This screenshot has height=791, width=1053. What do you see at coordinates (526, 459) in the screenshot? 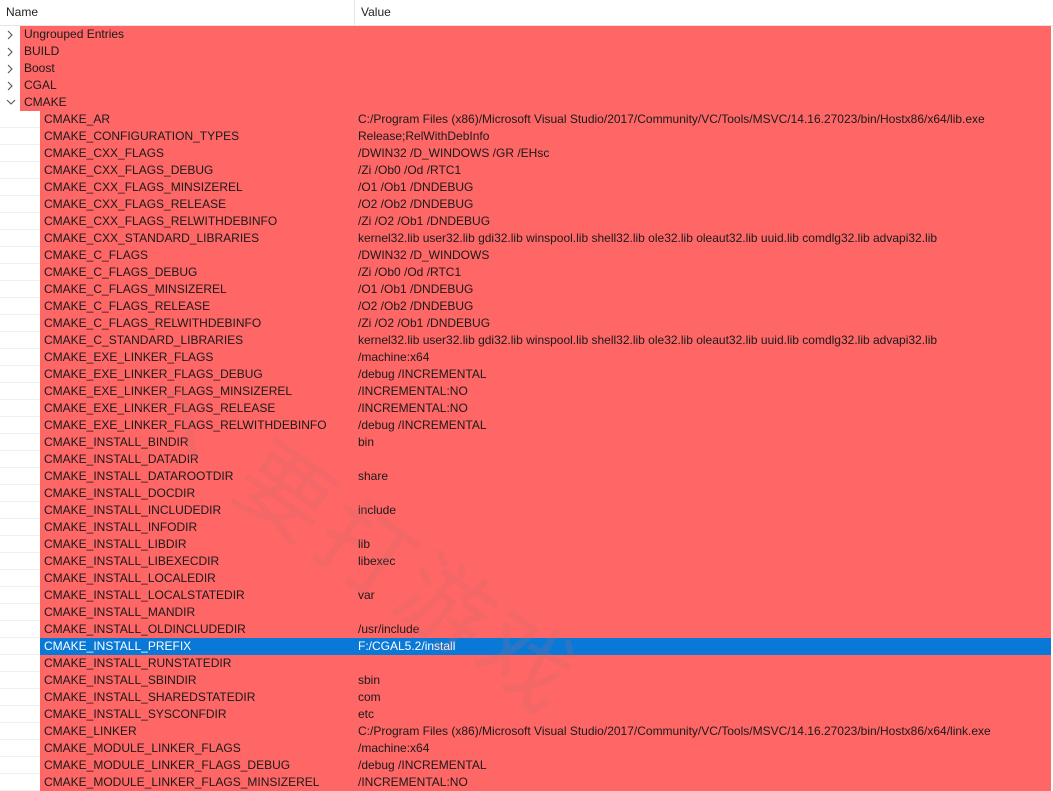
I see `tree-entry-row: CMAKE_INSTALL_DATADIR` at bounding box center [526, 459].